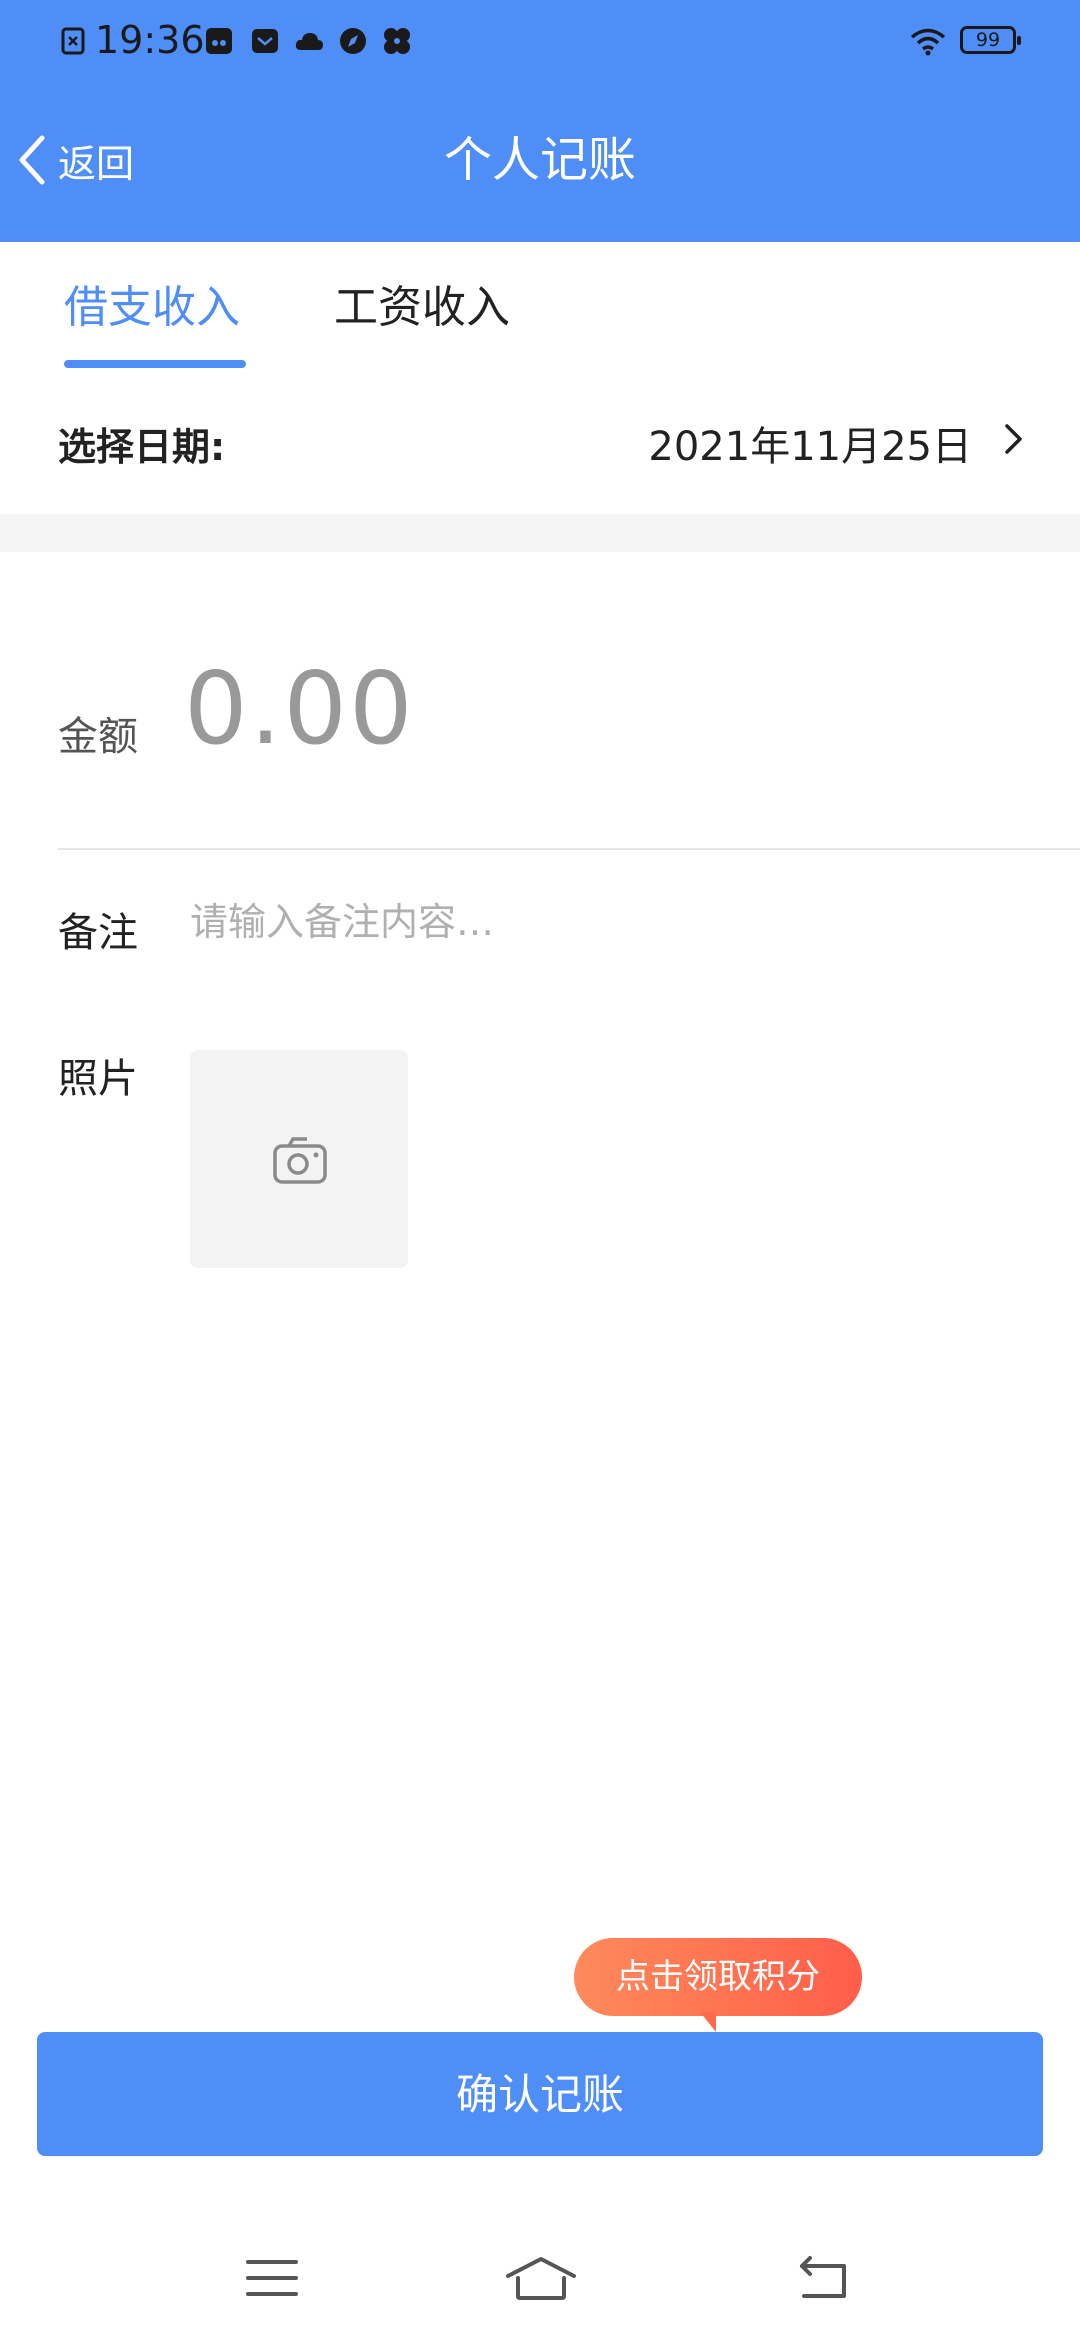  I want to click on divider, so click(569, 849).